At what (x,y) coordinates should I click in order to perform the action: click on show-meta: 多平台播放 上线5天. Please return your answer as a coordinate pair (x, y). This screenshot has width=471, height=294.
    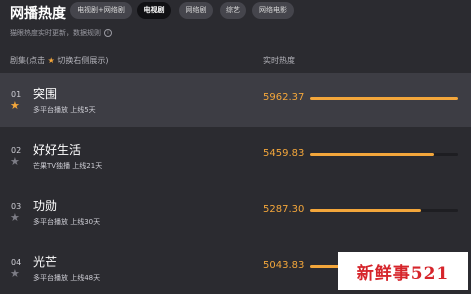
    Looking at the image, I should click on (64, 110).